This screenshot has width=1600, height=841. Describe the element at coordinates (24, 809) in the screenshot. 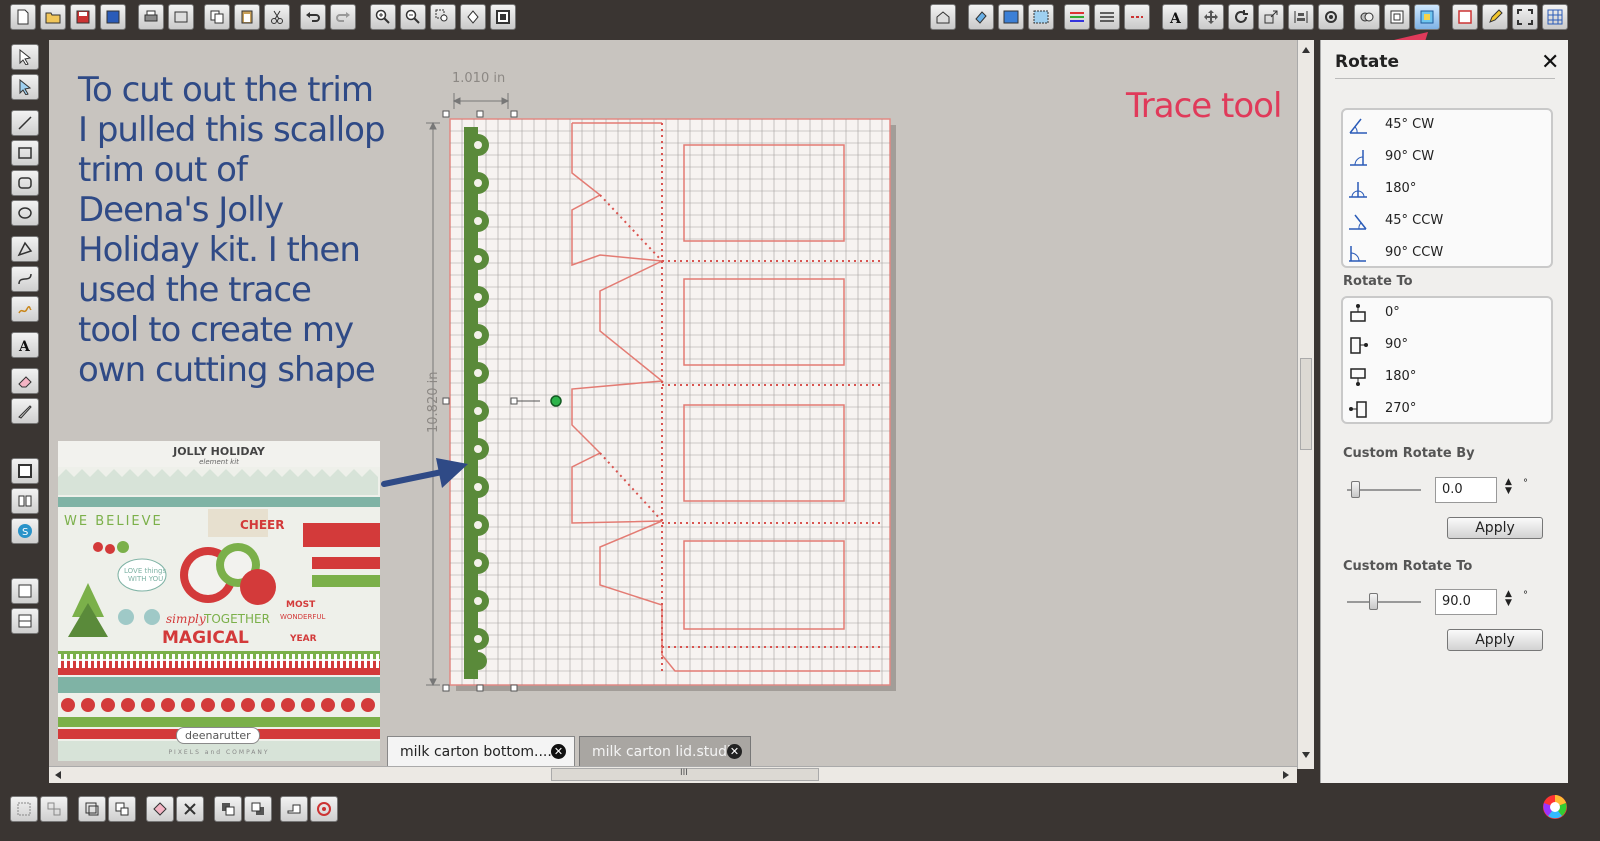

I see `group-icon` at that location.